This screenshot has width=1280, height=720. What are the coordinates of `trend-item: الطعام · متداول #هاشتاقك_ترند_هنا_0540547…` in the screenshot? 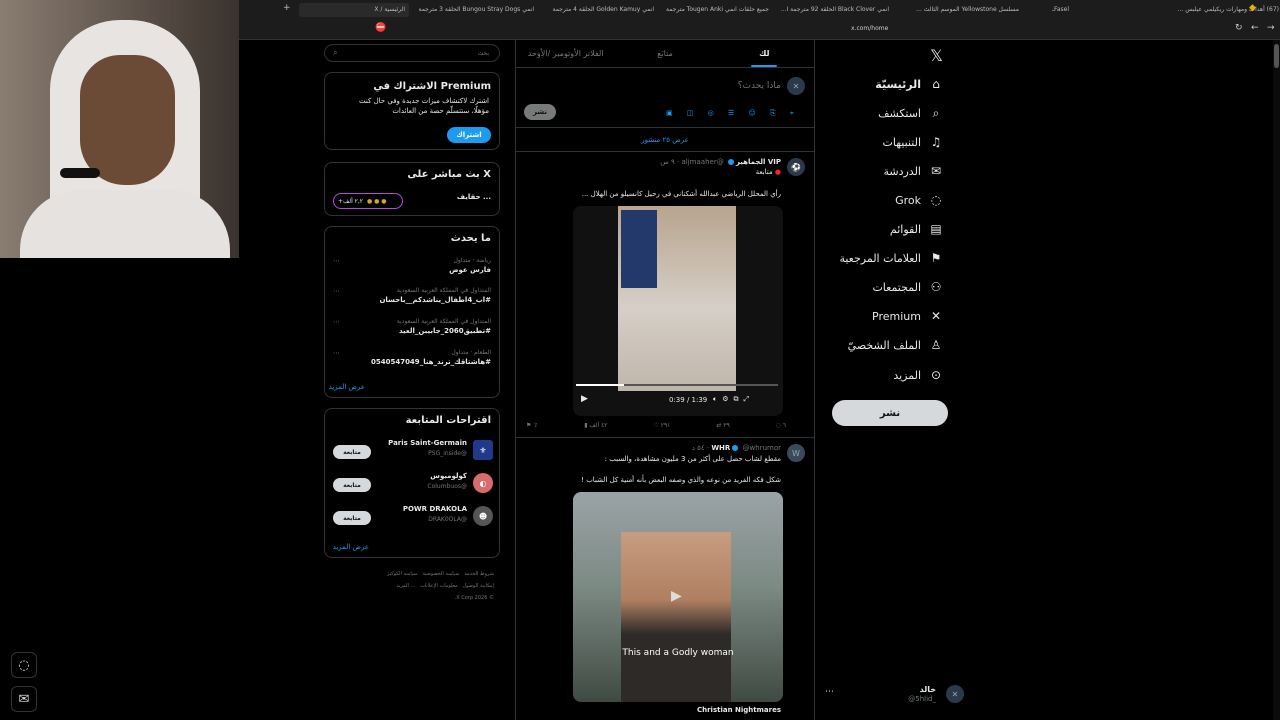 It's located at (431, 357).